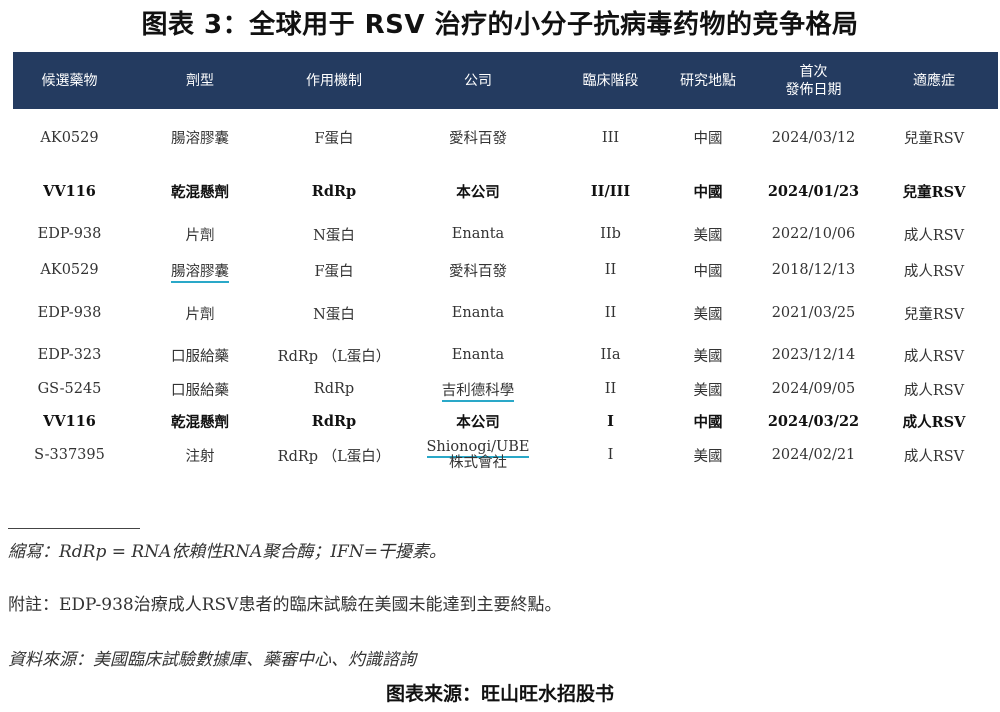  I want to click on company-line2: 株式會社, so click(477, 463).